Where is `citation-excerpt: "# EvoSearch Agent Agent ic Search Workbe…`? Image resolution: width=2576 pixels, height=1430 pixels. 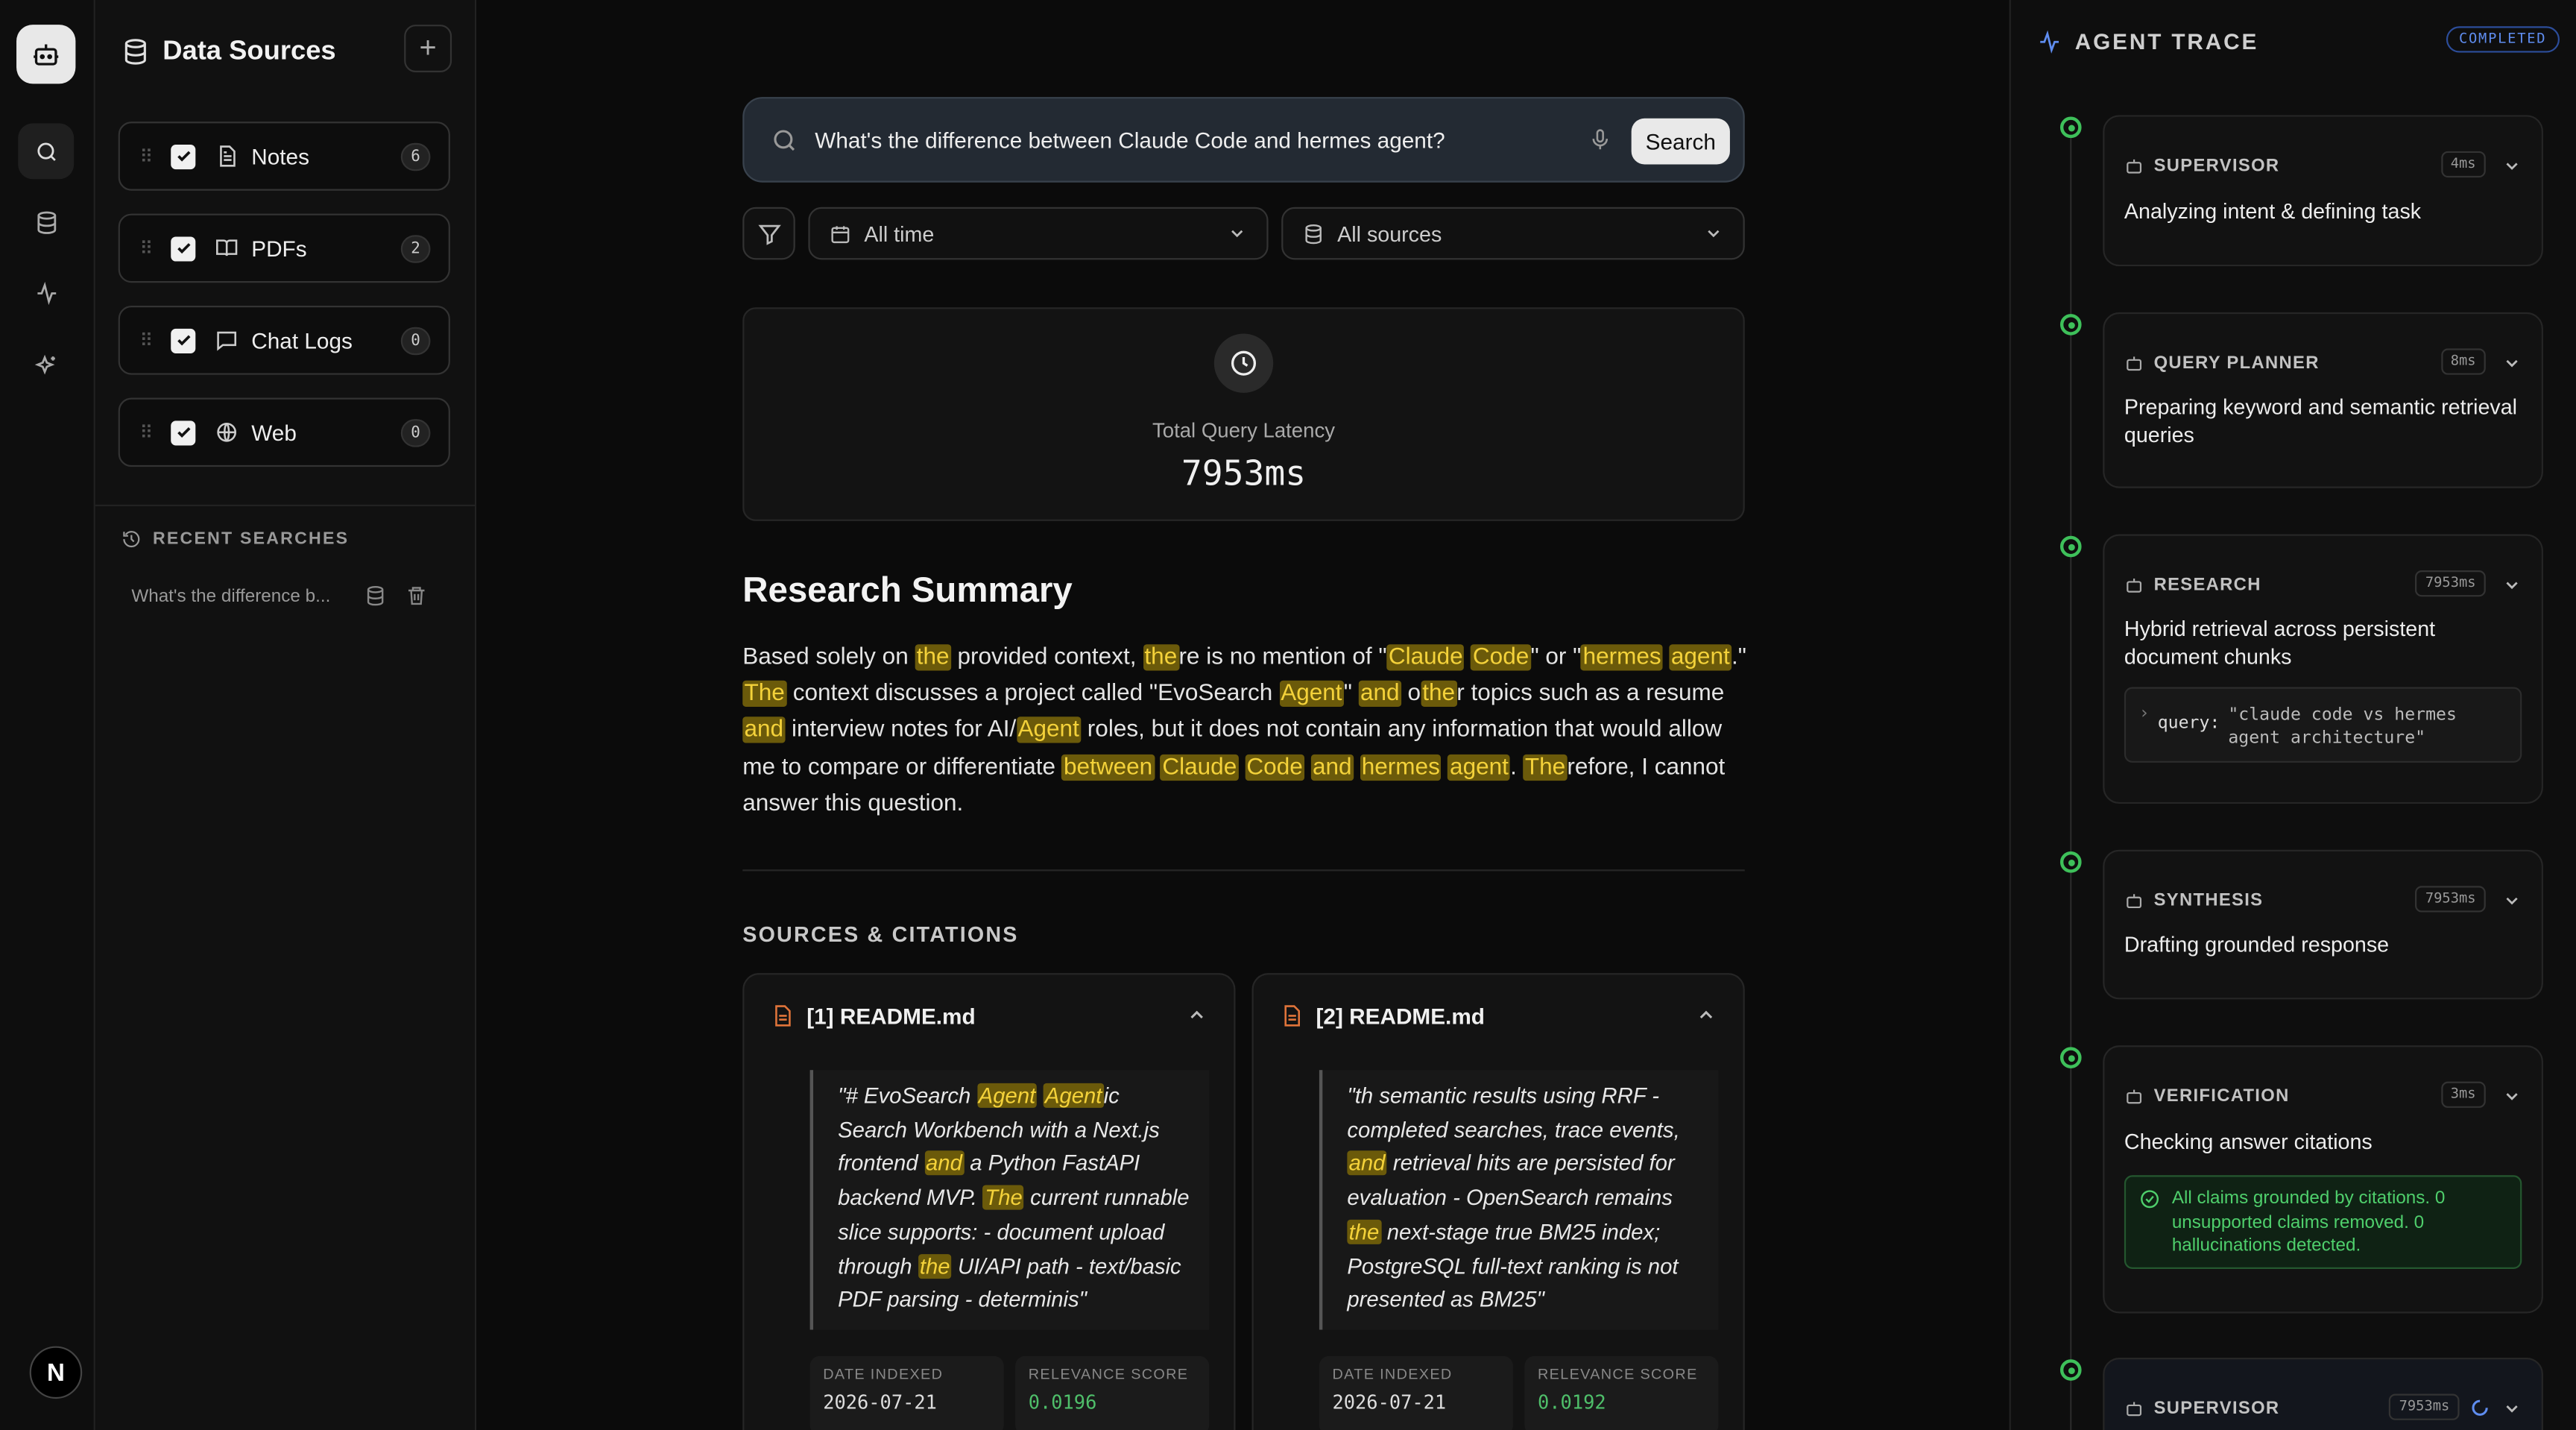
citation-excerpt: "# EvoSearch Agent Agent ic Search Workbe… is located at coordinates (1010, 1200).